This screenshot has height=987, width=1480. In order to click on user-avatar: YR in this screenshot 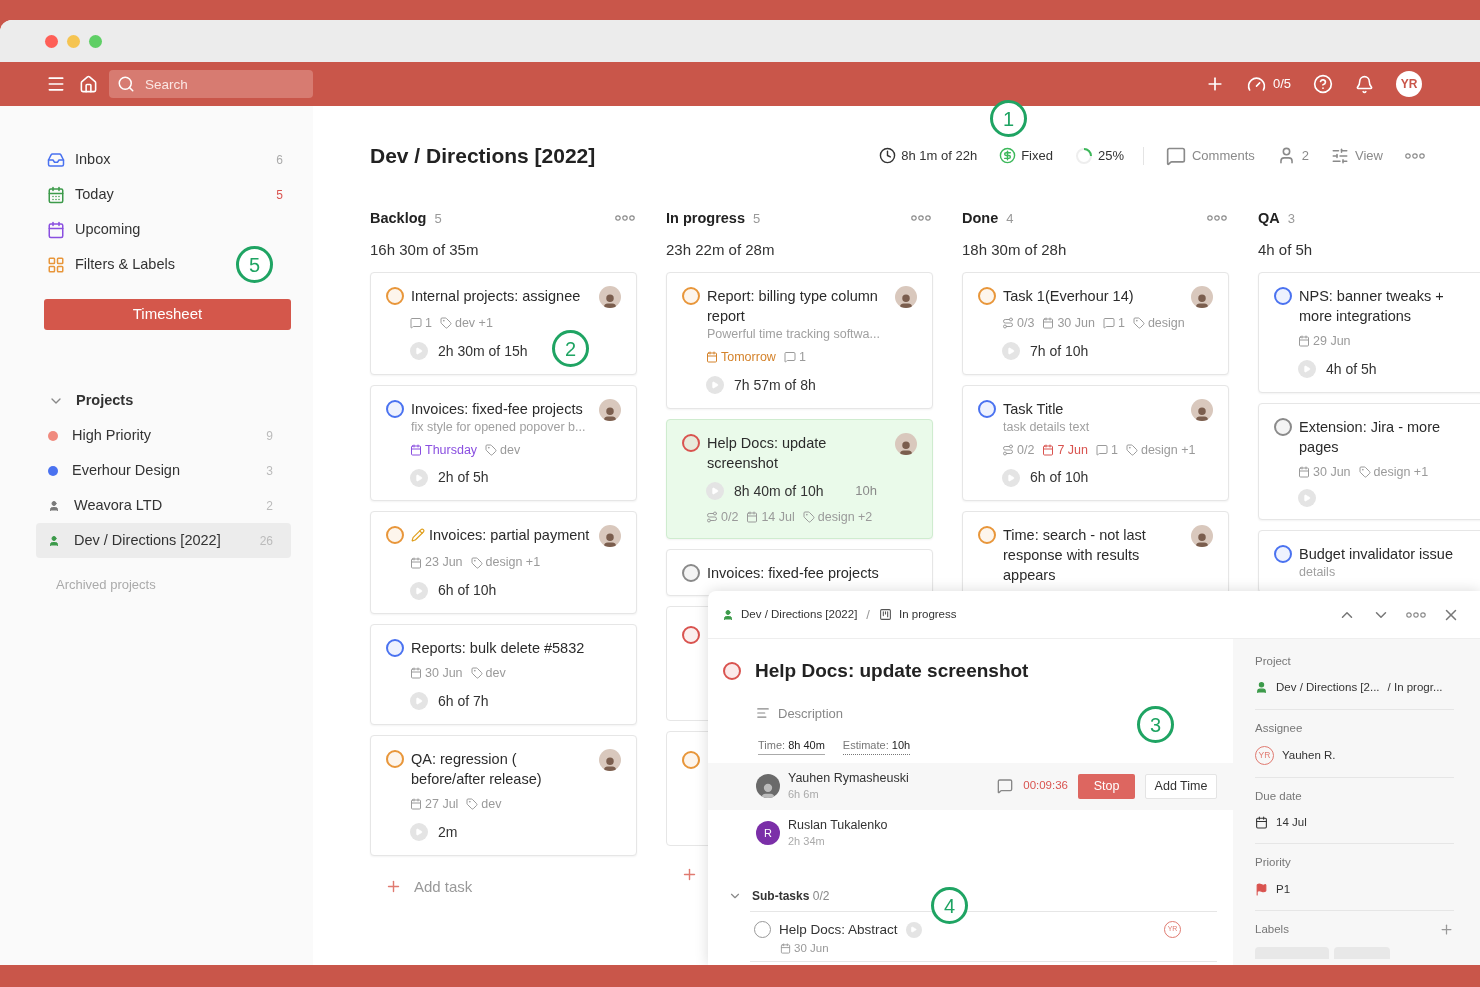, I will do `click(1409, 84)`.